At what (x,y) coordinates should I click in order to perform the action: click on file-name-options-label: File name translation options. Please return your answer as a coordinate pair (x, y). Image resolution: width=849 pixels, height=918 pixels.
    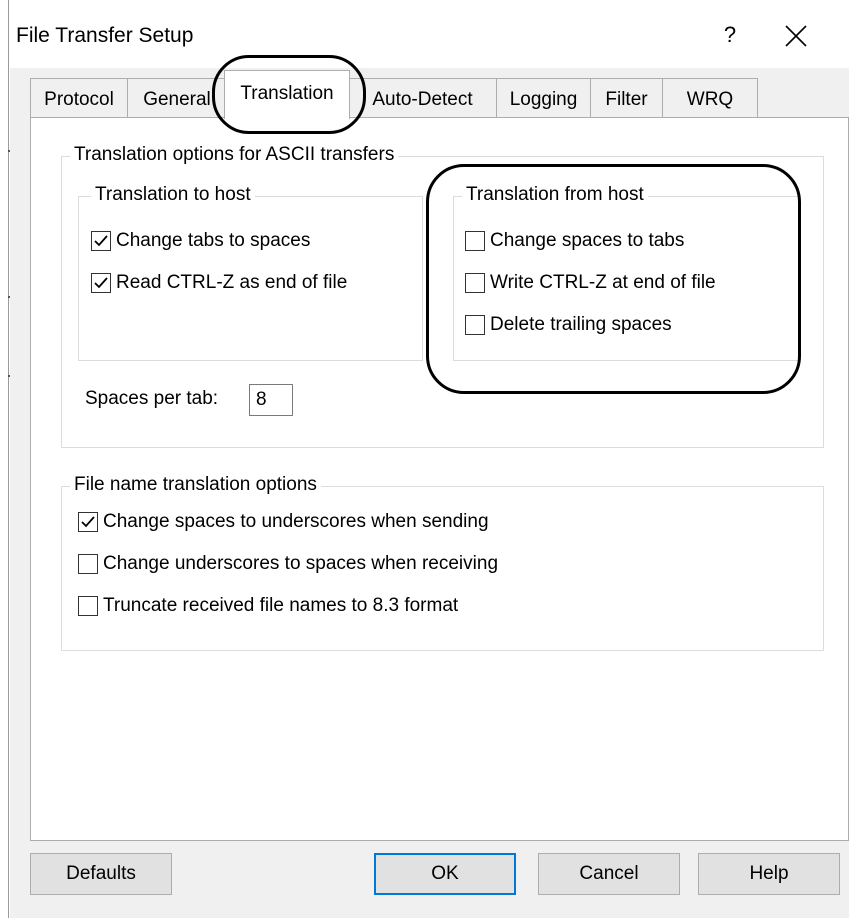
    Looking at the image, I should click on (195, 485).